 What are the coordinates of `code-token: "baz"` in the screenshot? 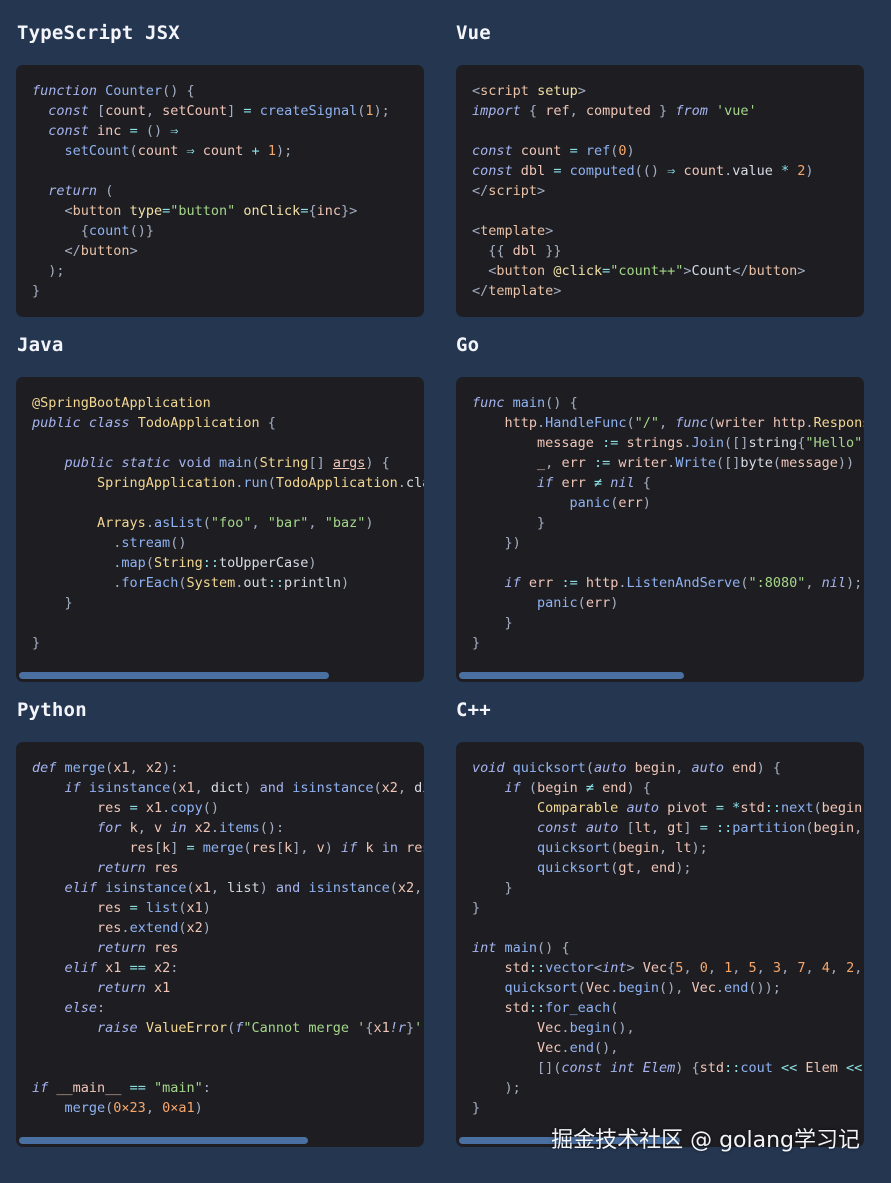 It's located at (345, 523).